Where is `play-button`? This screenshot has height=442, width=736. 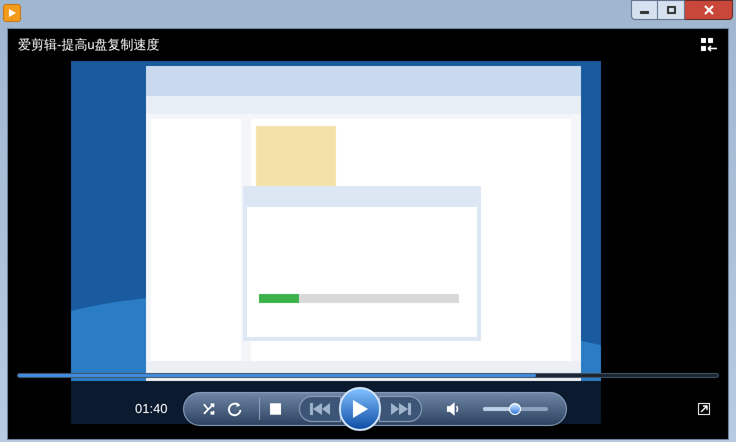 play-button is located at coordinates (360, 409).